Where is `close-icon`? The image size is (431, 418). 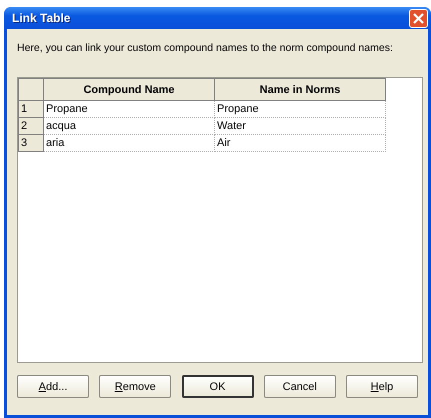
close-icon is located at coordinates (418, 18).